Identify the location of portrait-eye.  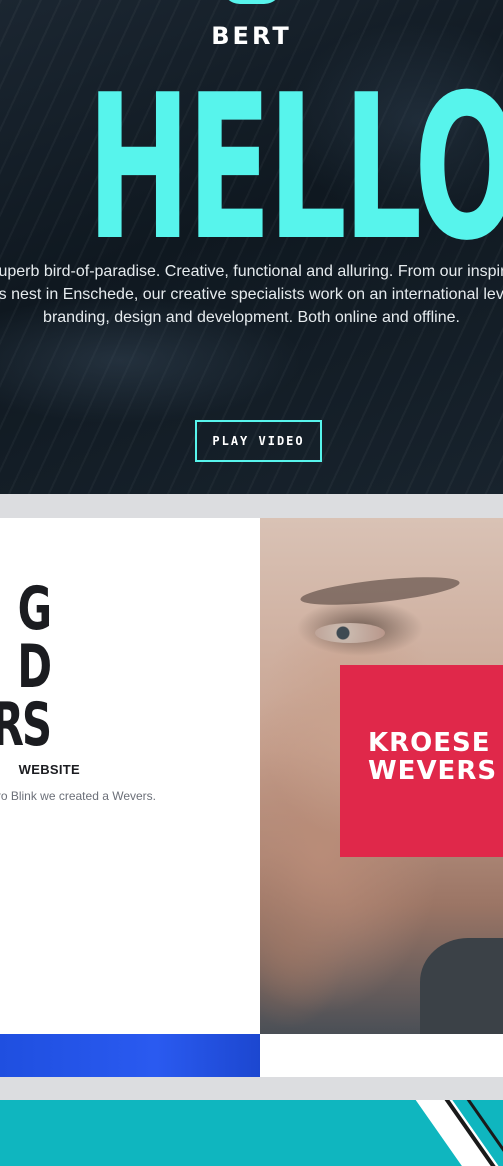
(350, 633).